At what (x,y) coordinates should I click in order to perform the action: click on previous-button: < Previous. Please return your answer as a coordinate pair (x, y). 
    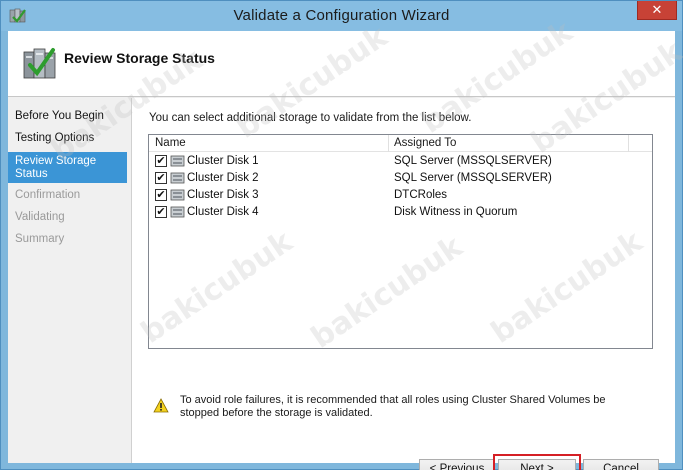
    Looking at the image, I should click on (457, 464).